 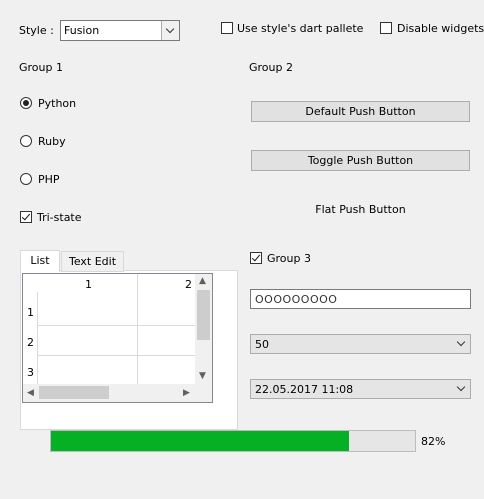 I want to click on progress-fill, so click(x=200, y=441).